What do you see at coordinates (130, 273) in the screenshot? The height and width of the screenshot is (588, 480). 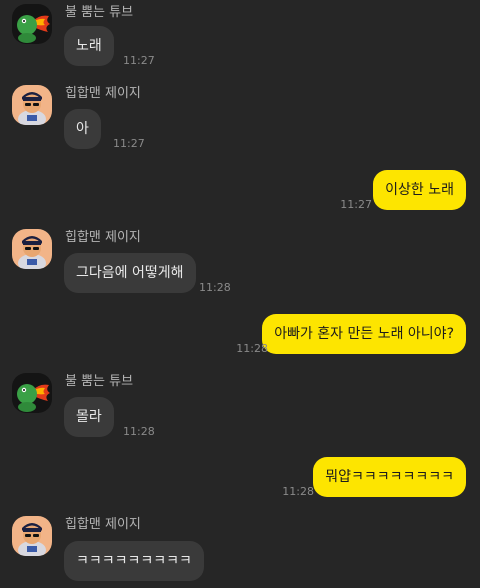 I see `message-bubble: 그다음에 어떻게해` at bounding box center [130, 273].